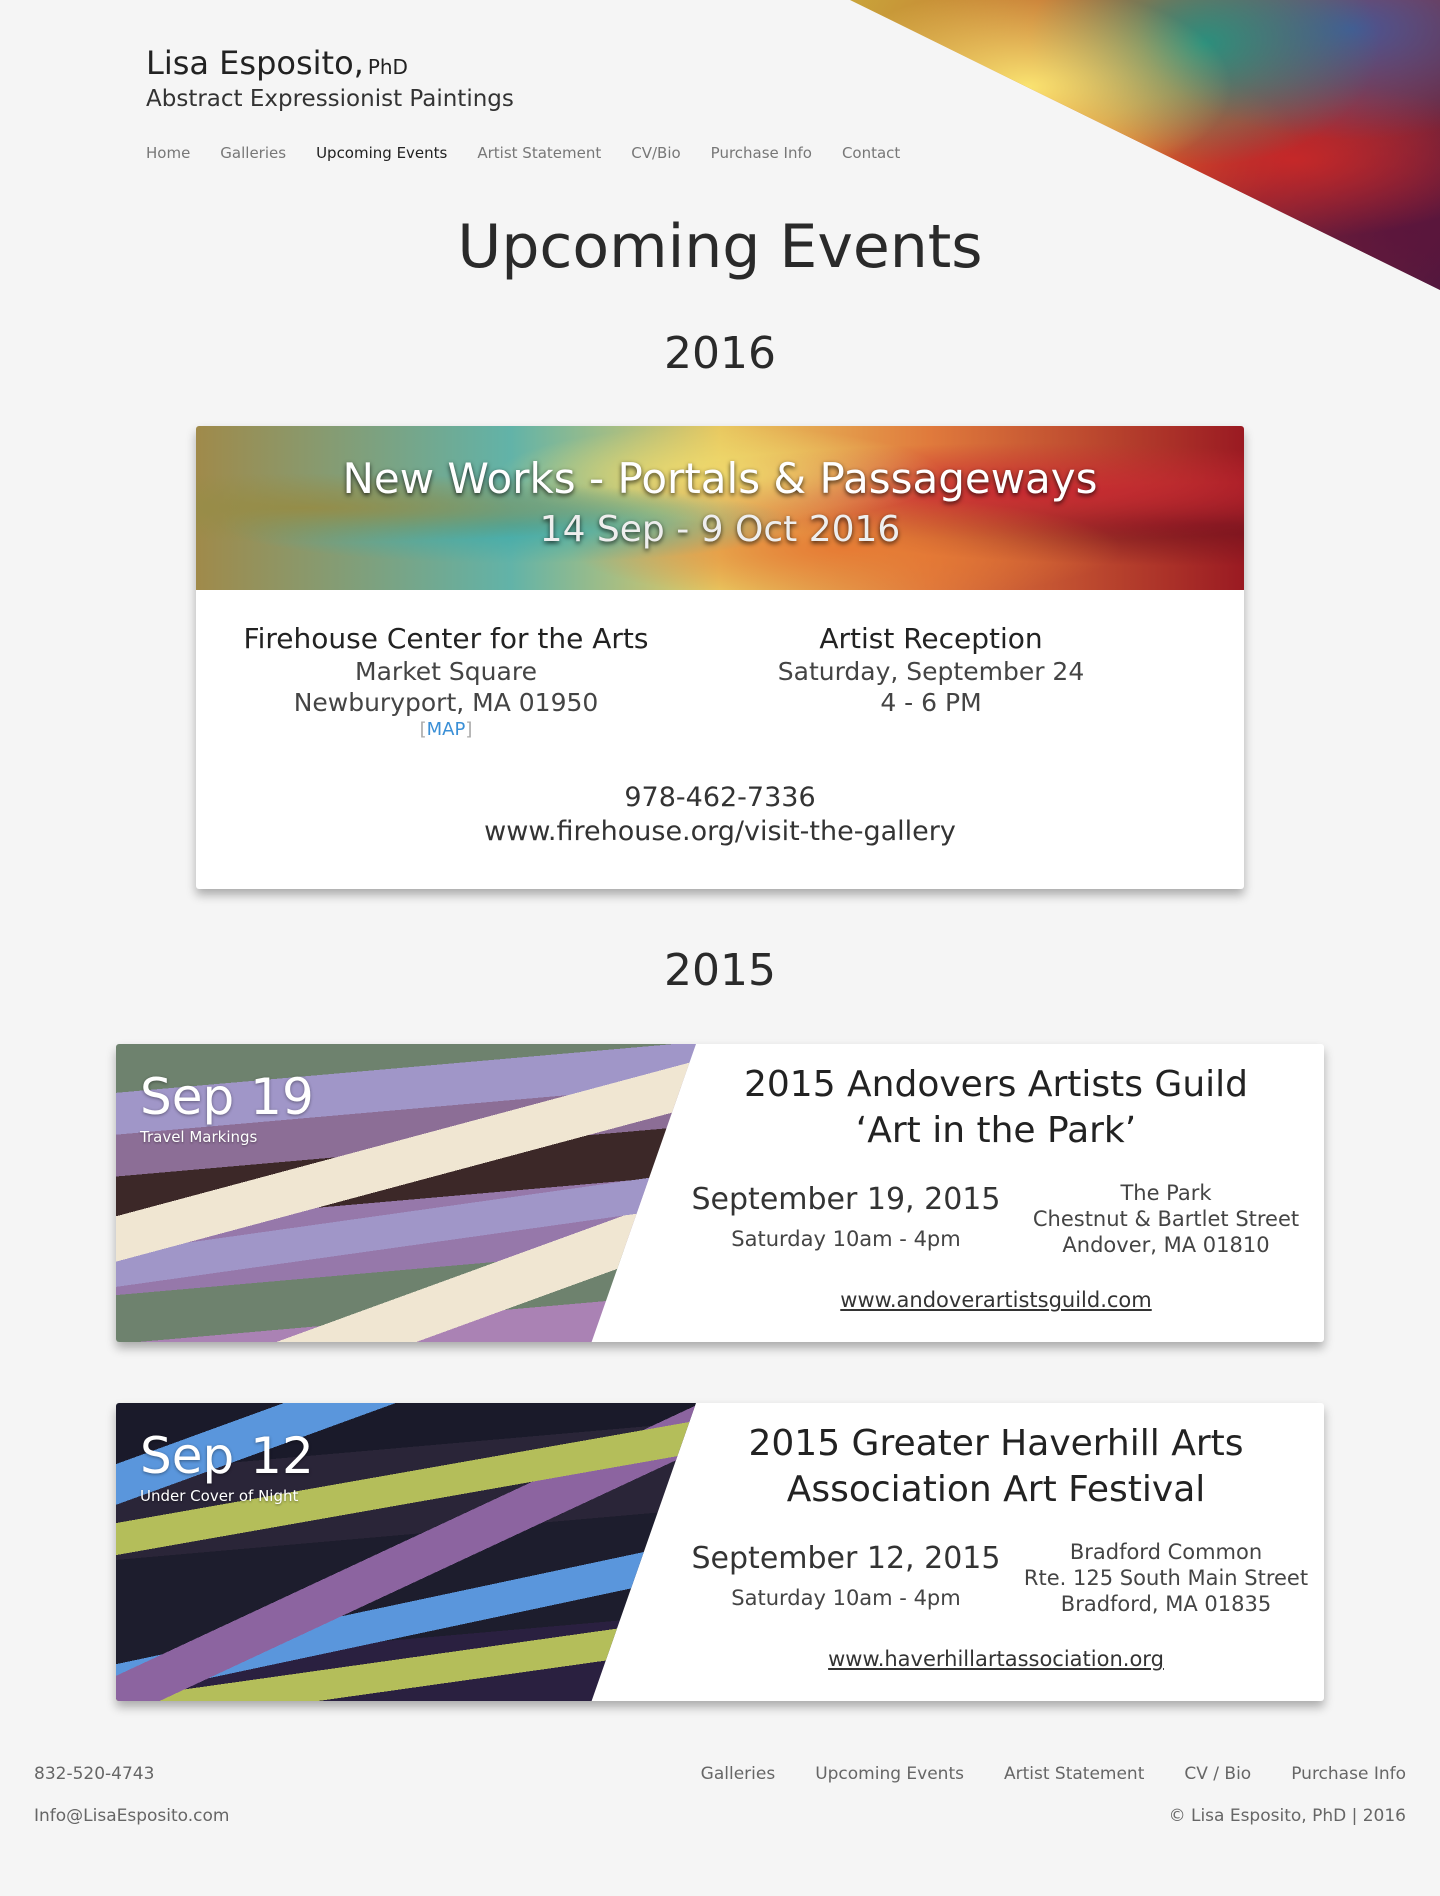 This screenshot has width=1440, height=1896. Describe the element at coordinates (219, 1496) in the screenshot. I see `painting-name: Under Cover of Night` at that location.